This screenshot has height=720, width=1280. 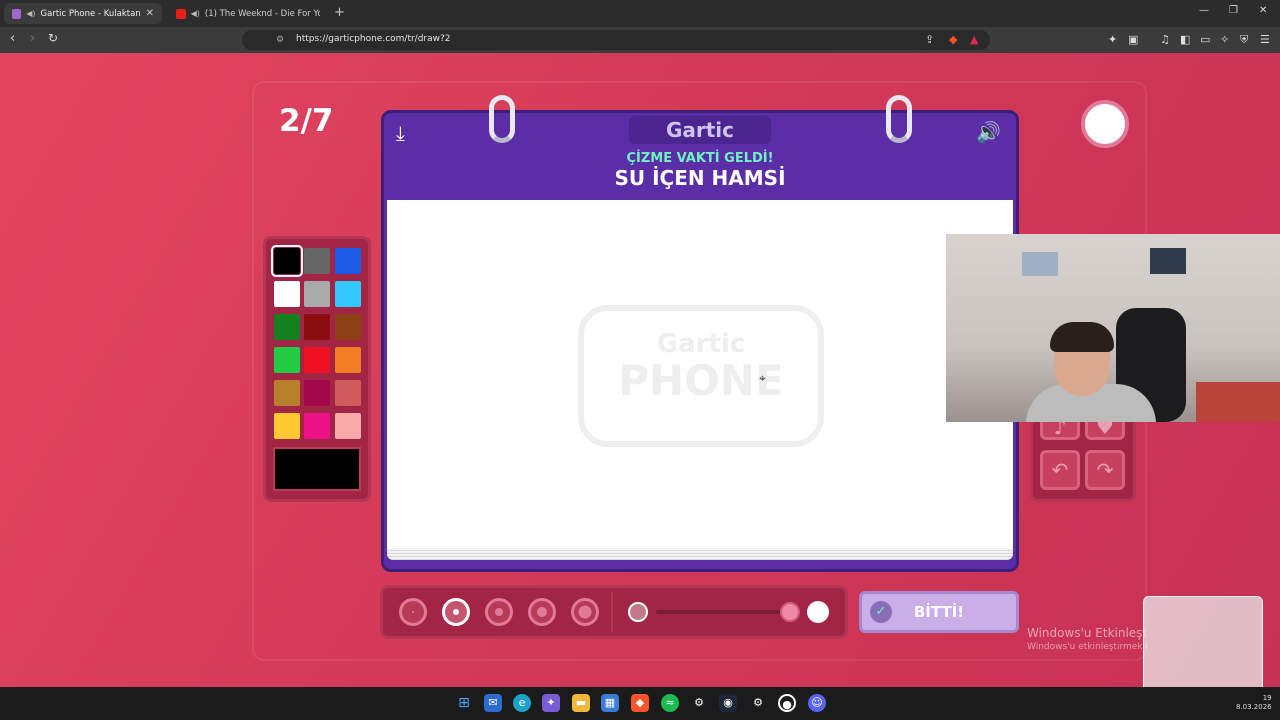 What do you see at coordinates (464, 703) in the screenshot?
I see `start-icon: ⊞` at bounding box center [464, 703].